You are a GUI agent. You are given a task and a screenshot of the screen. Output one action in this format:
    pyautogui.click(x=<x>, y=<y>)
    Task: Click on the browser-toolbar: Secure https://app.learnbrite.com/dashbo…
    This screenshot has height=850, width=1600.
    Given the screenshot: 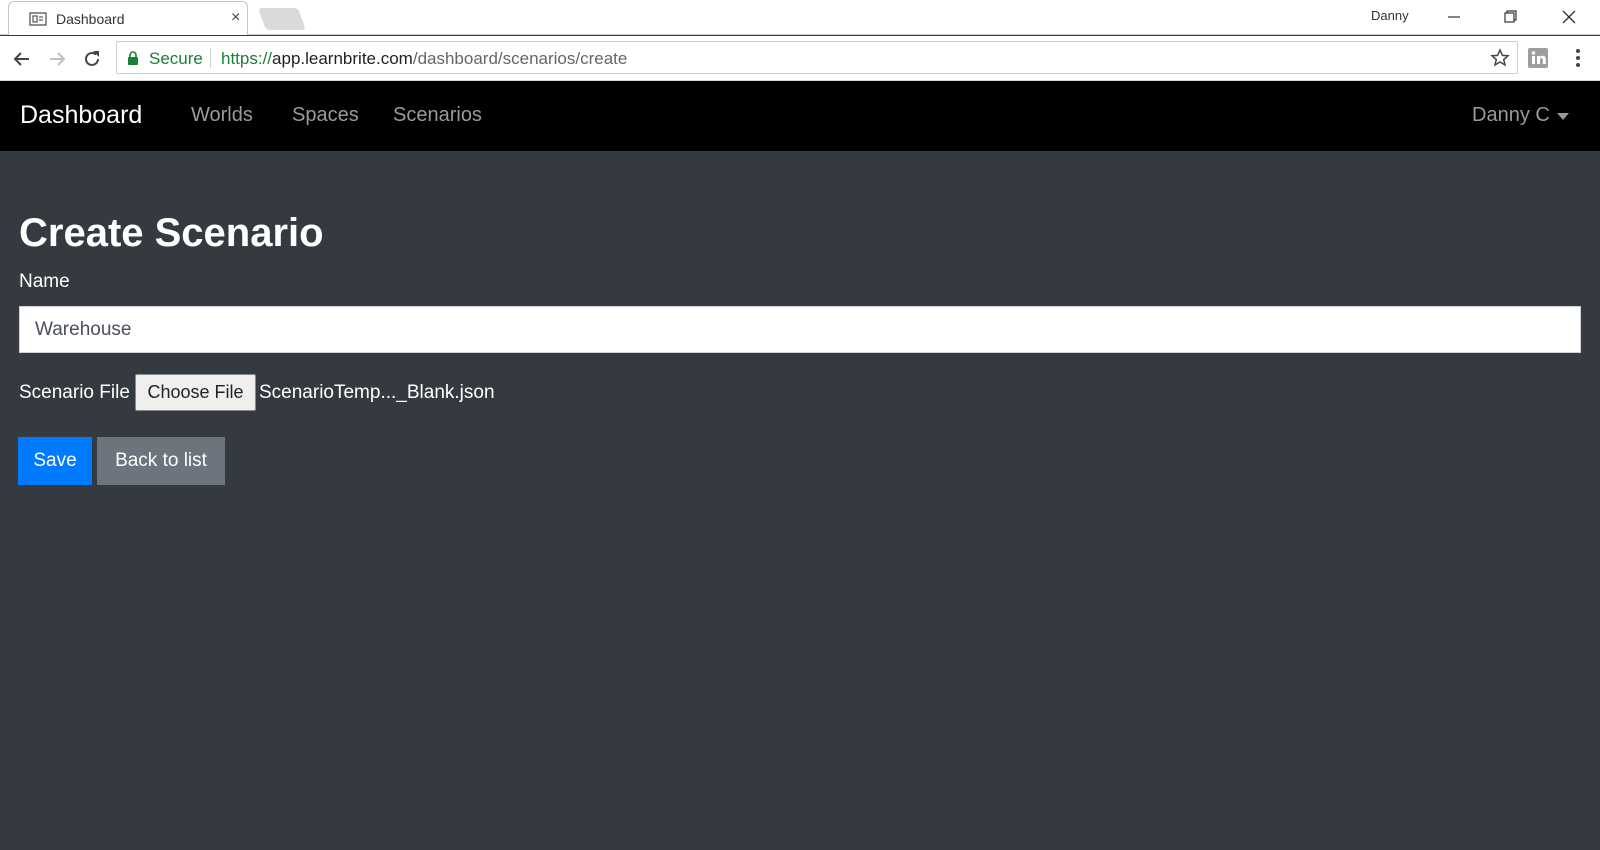 What is the action you would take?
    pyautogui.click(x=800, y=58)
    